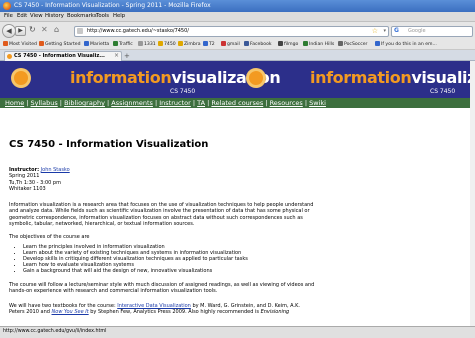  What do you see at coordinates (14, 103) in the screenshot?
I see `nav-home-link: Home` at bounding box center [14, 103].